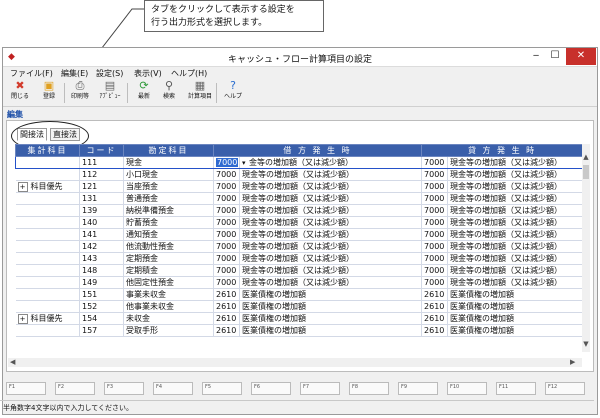  I want to click on cell-code: 143, so click(101, 258).